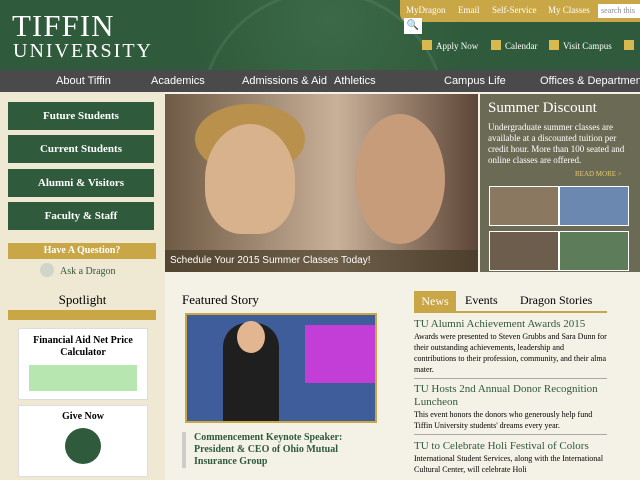 The width and height of the screenshot is (640, 480). I want to click on nav-campus-life: Campus Life, so click(475, 81).